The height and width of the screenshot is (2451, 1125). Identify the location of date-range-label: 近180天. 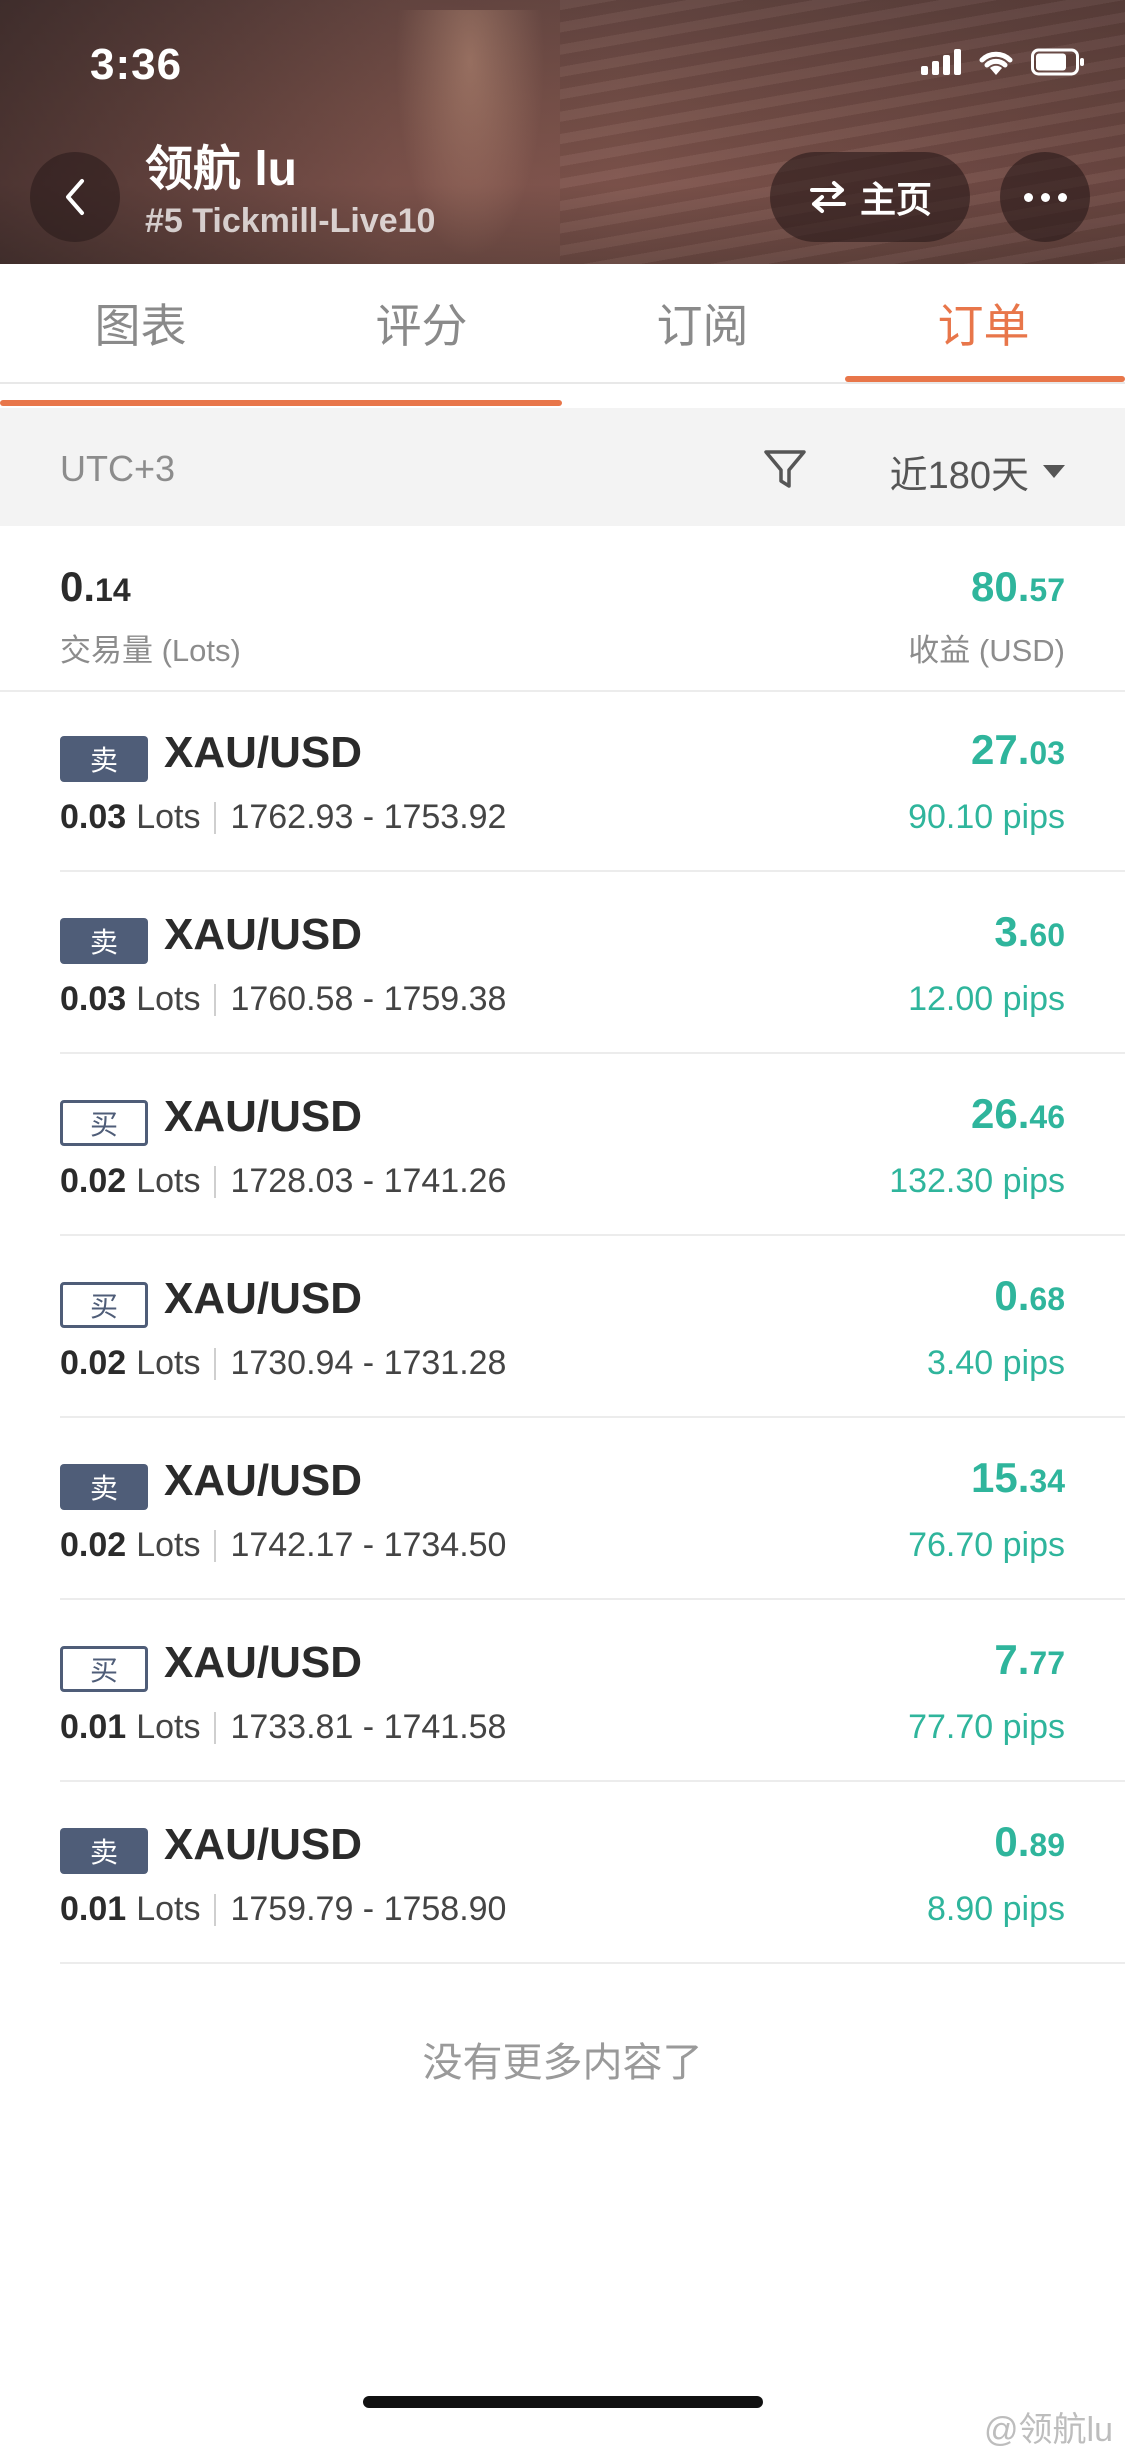
(959, 476).